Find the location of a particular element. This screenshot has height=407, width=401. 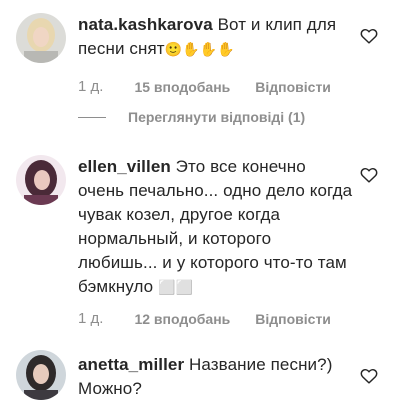

comment-meta: 1 д. 15 вподобань Відповісти is located at coordinates (204, 86).